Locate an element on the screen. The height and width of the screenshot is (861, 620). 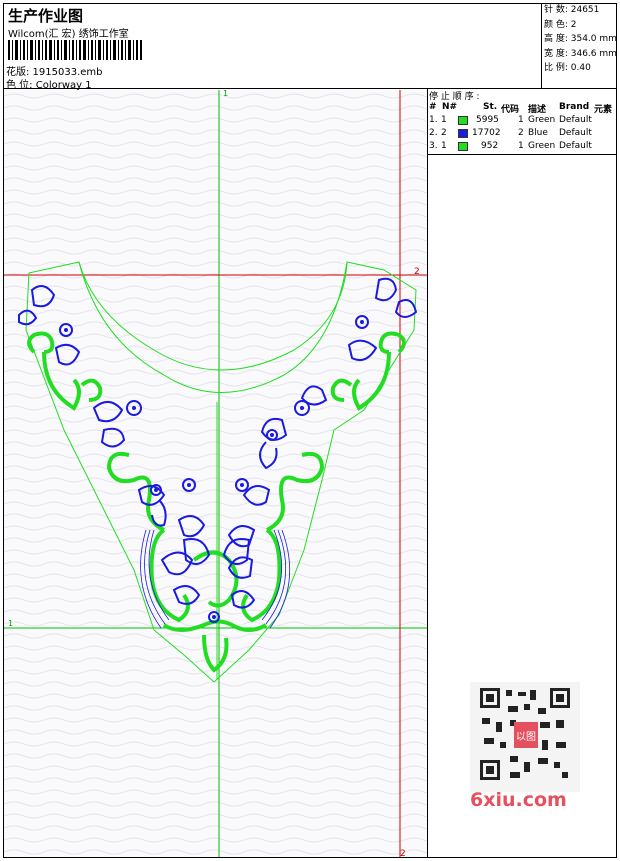
qr-code-icon: 以图 is located at coordinates (525, 737).